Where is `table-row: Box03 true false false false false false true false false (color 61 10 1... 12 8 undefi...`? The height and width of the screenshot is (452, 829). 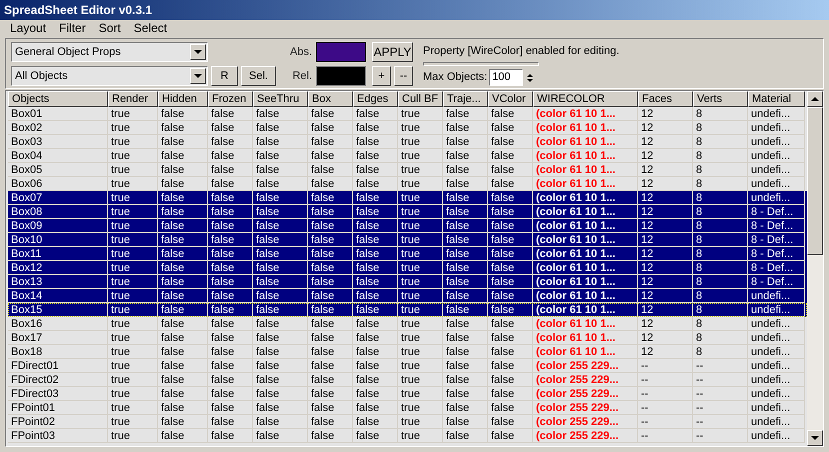
table-row: Box03 true false false false false false true false false (color 61 10 1... 12 8 undefi... is located at coordinates (407, 142).